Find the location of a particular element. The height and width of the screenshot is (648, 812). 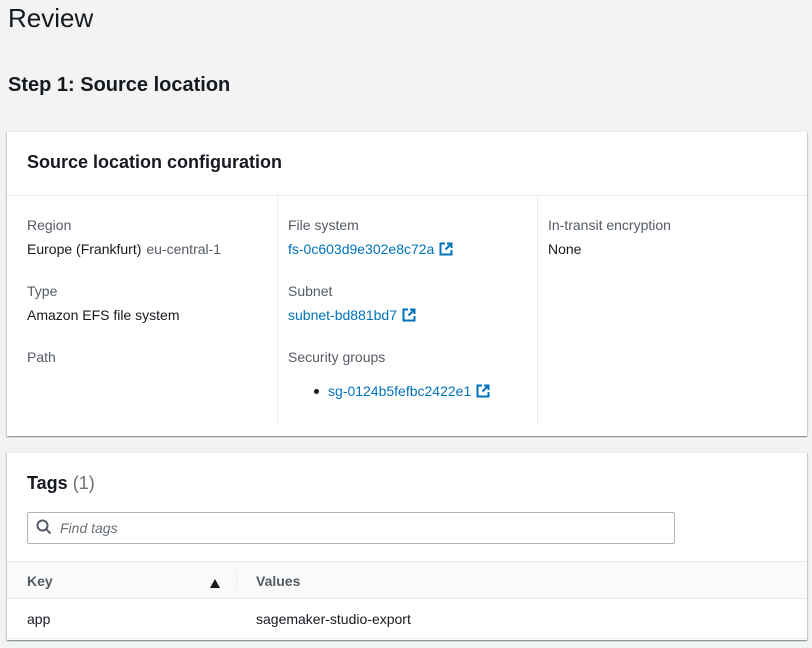

region-value: Europe (Frankfurt) eu-central-1 is located at coordinates (124, 249).